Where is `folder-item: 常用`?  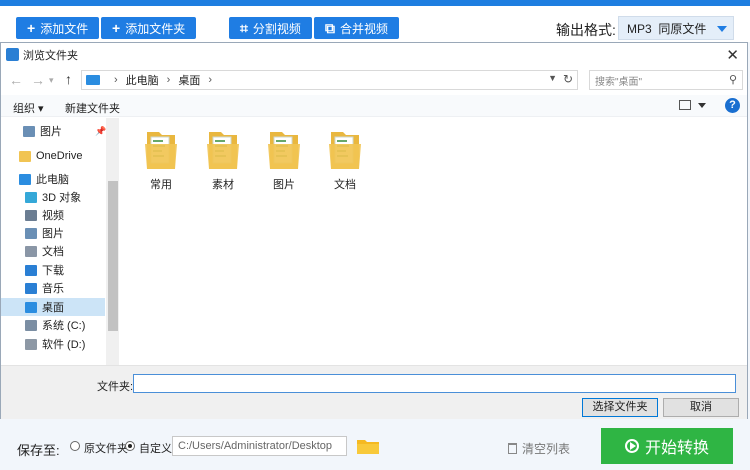 folder-item: 常用 is located at coordinates (161, 160).